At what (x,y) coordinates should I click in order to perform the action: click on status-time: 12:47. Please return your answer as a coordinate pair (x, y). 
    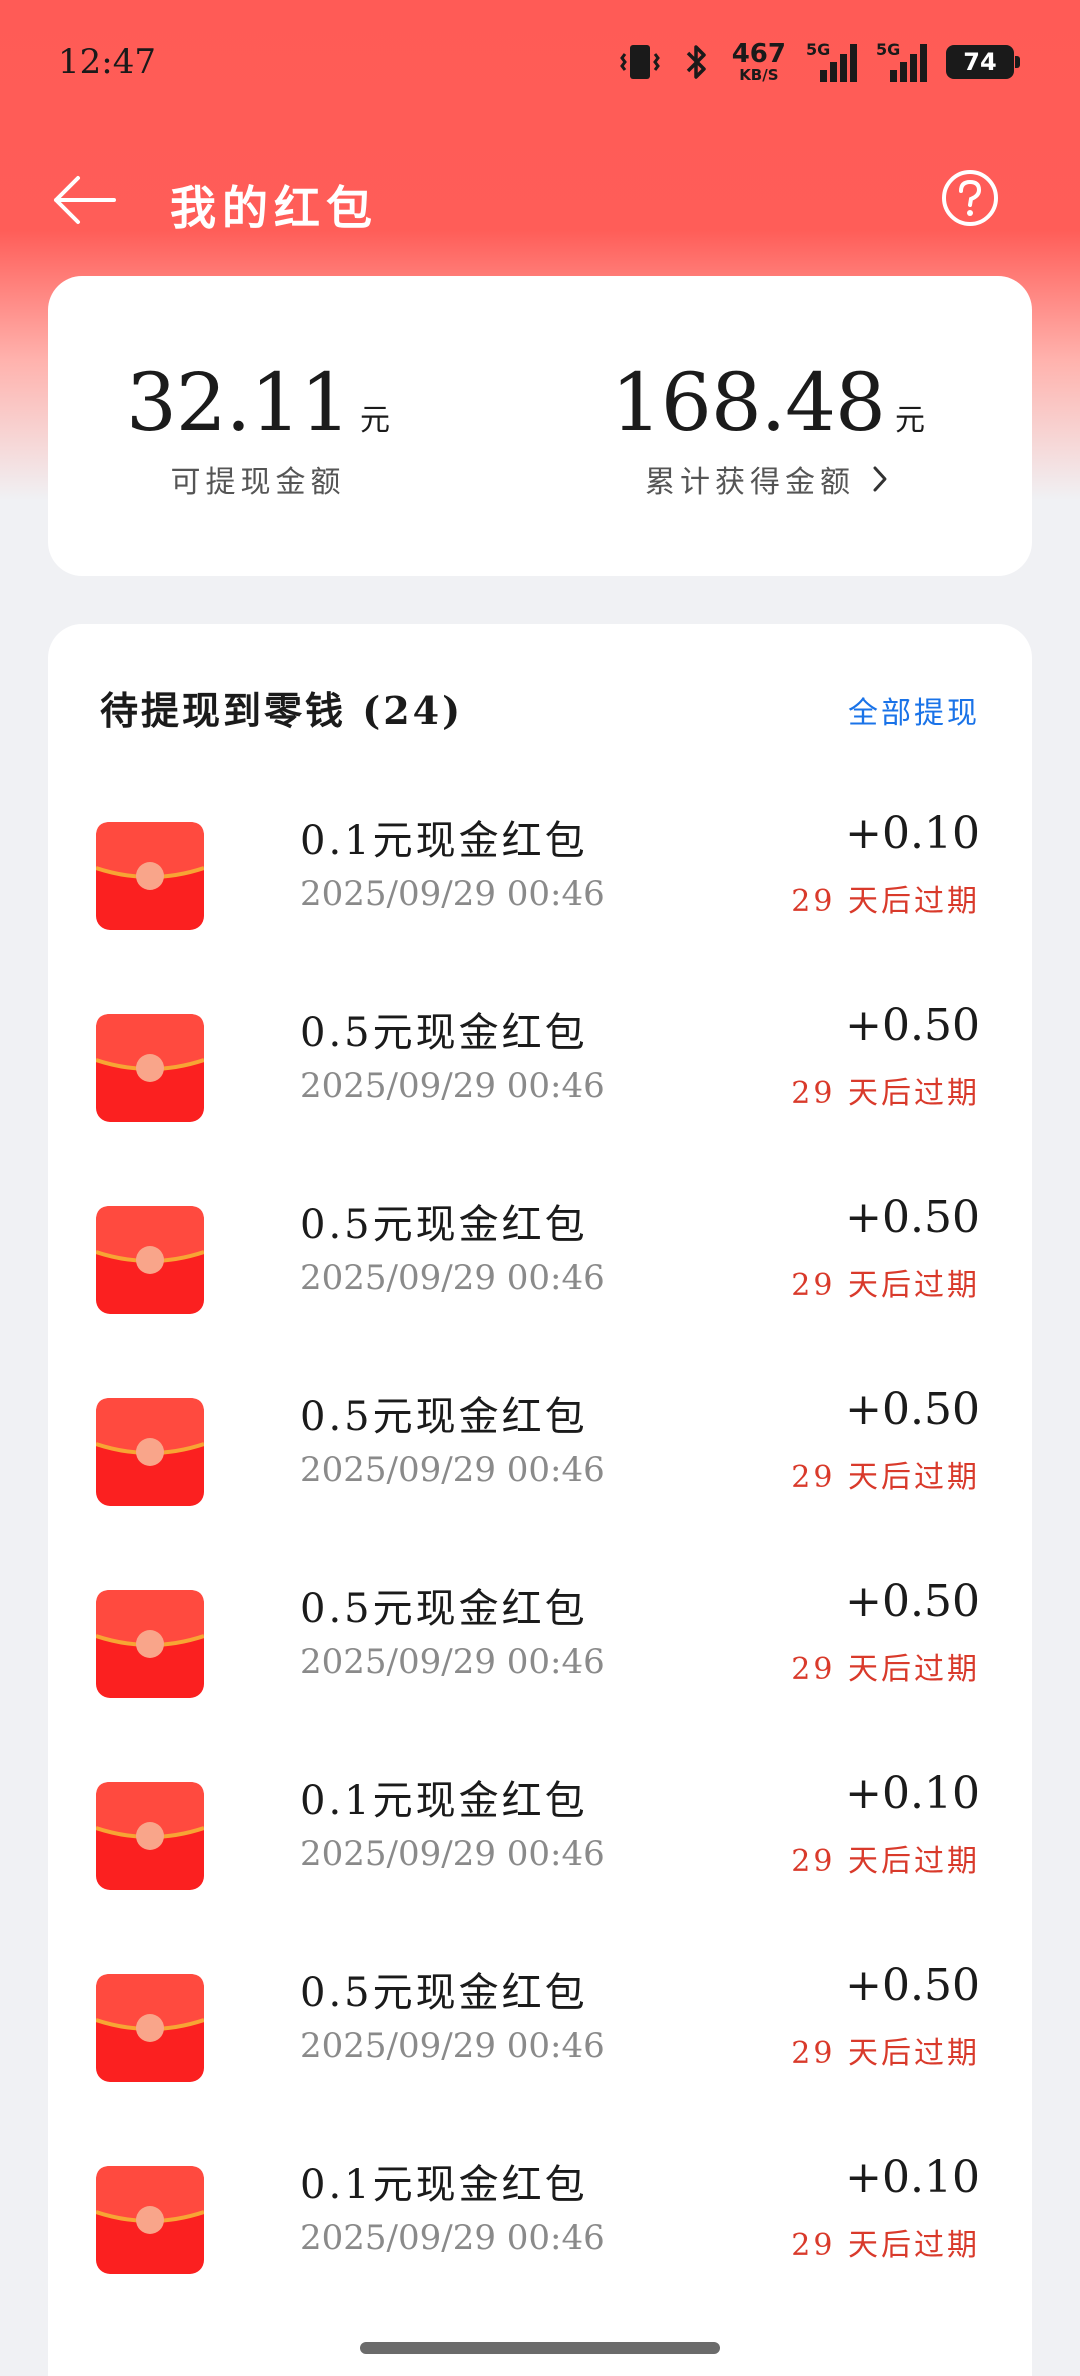
    Looking at the image, I should click on (107, 62).